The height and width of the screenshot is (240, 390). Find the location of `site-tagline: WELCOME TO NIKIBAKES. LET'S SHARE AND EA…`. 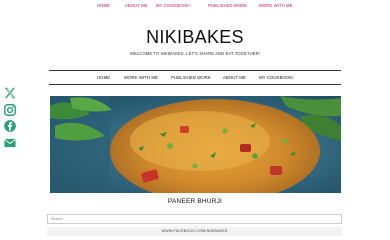

site-tagline: WELCOME TO NIKIBAKES. LET'S SHARE AND EA… is located at coordinates (195, 53).